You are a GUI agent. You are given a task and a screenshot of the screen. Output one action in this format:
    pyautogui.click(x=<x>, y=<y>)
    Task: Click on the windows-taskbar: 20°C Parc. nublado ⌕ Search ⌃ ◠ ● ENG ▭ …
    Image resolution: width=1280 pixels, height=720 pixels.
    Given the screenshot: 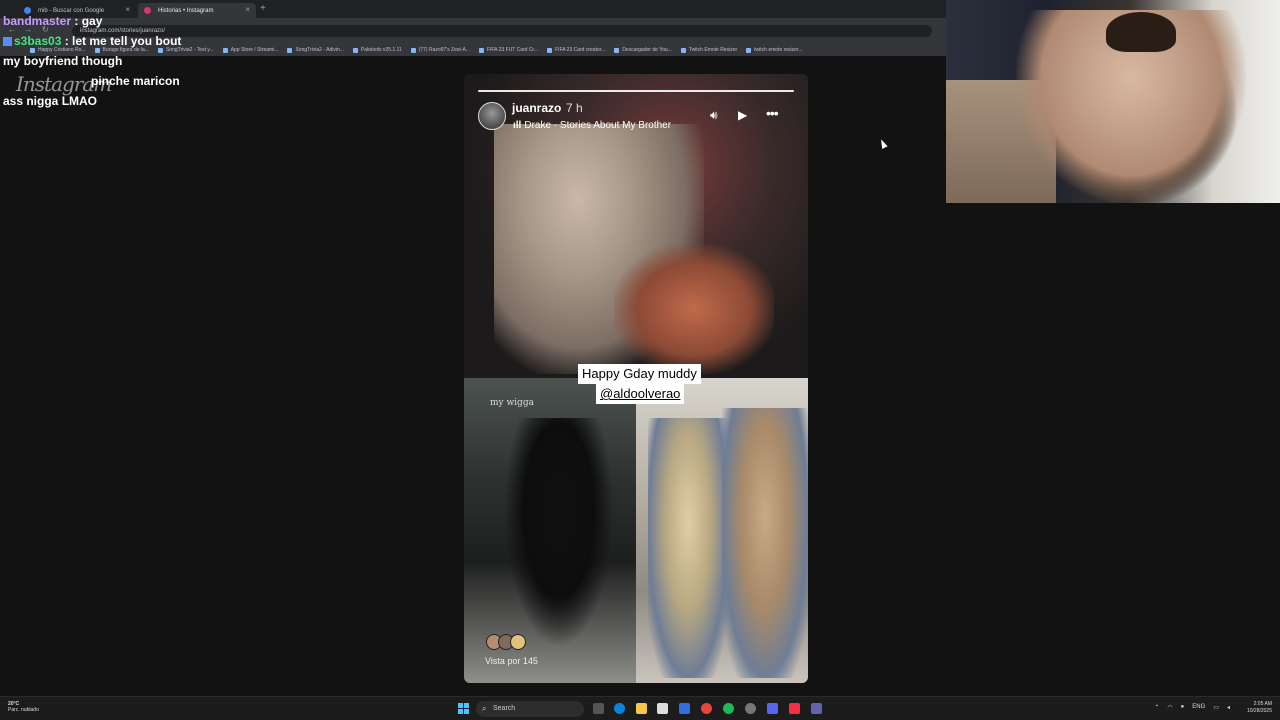 What is the action you would take?
    pyautogui.click(x=640, y=708)
    